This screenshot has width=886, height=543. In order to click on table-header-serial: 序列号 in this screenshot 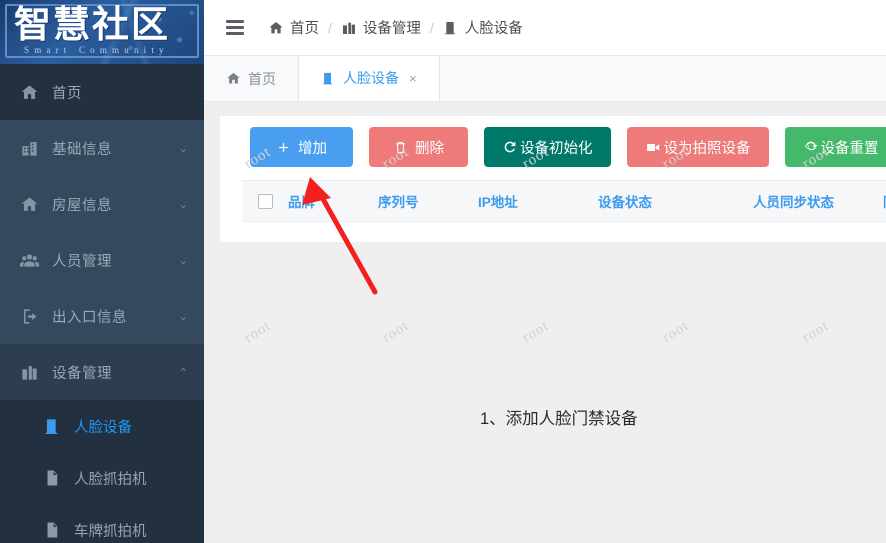, I will do `click(428, 201)`.